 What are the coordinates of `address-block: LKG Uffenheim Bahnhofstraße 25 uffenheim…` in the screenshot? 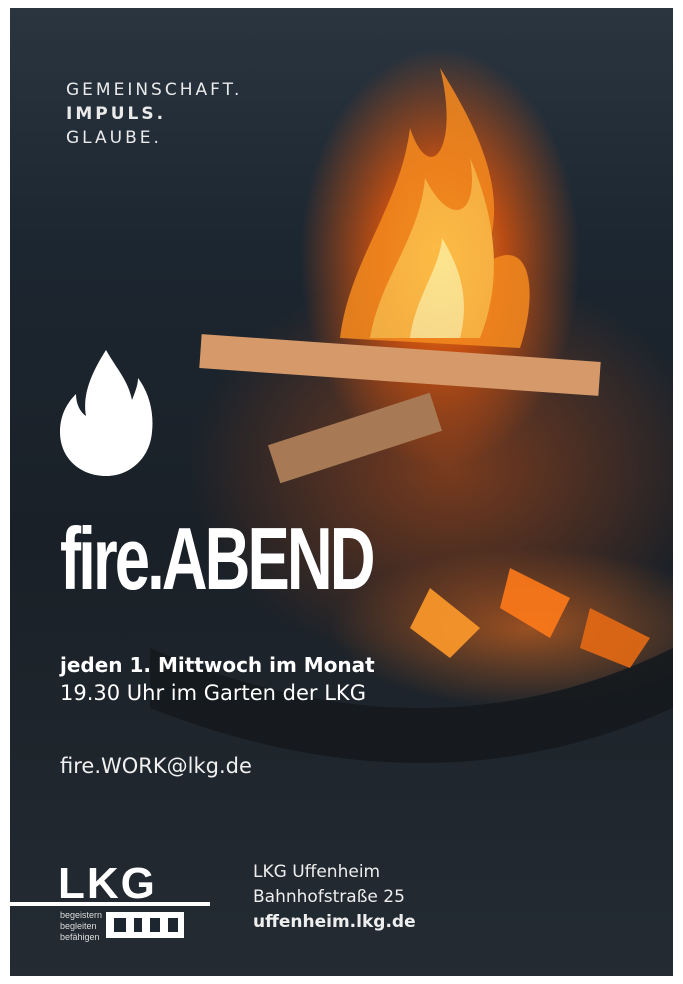 It's located at (334, 897).